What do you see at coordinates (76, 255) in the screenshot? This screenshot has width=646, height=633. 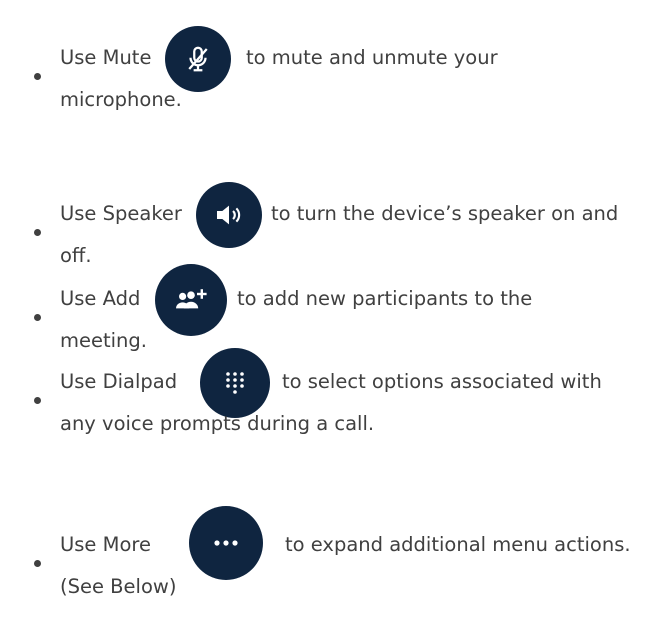 I see `speaker-instruction-line2: off.` at bounding box center [76, 255].